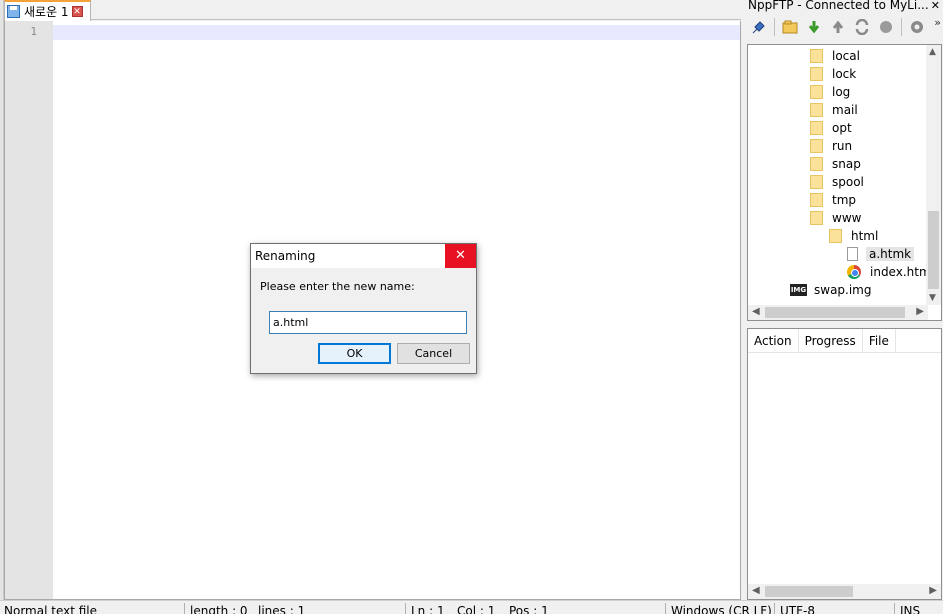  I want to click on current-line-highlight, so click(396, 32).